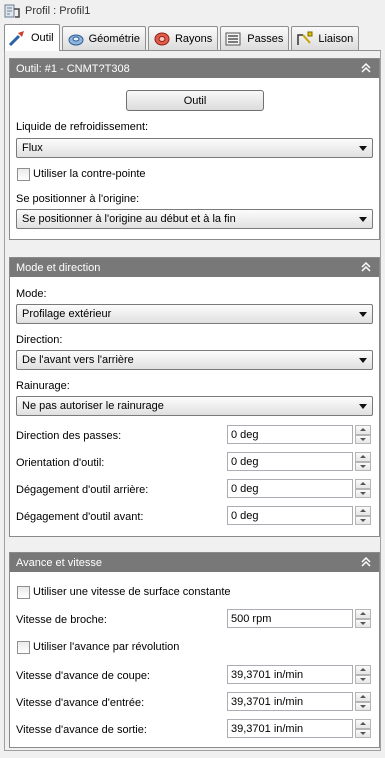  Describe the element at coordinates (43, 386) in the screenshot. I see `grooving-label: Rainurage:` at that location.